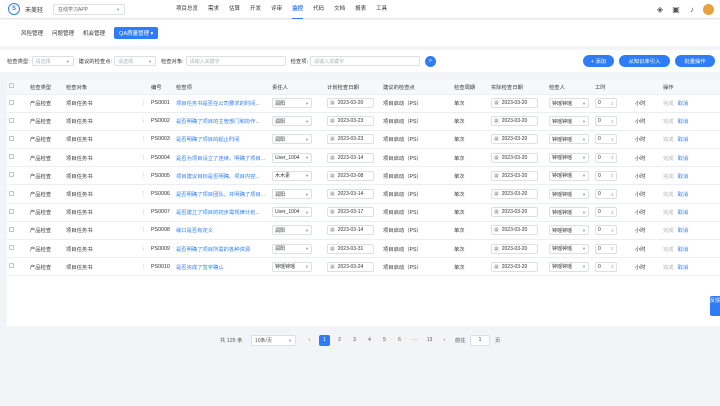  Describe the element at coordinates (208, 140) in the screenshot. I see `item-link: 是否明确了项目的起止时间` at that location.